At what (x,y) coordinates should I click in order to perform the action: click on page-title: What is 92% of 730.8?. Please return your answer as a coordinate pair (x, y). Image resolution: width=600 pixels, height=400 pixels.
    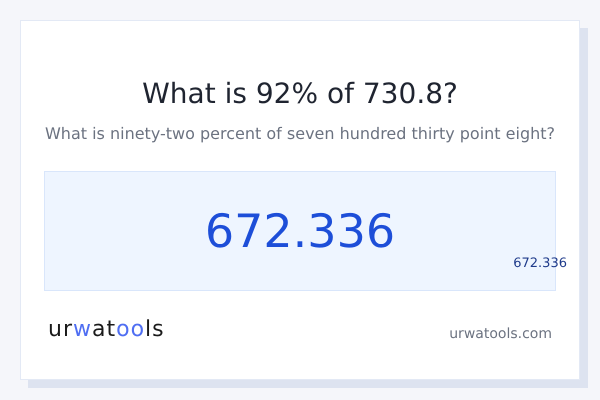
    Looking at the image, I should click on (300, 94).